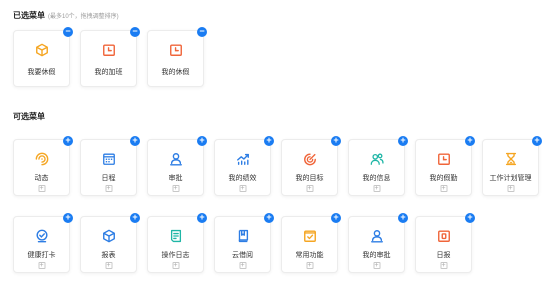 The height and width of the screenshot is (294, 554). I want to click on selected-menu-hint: (最多10个，拖拽调整排序), so click(83, 17).